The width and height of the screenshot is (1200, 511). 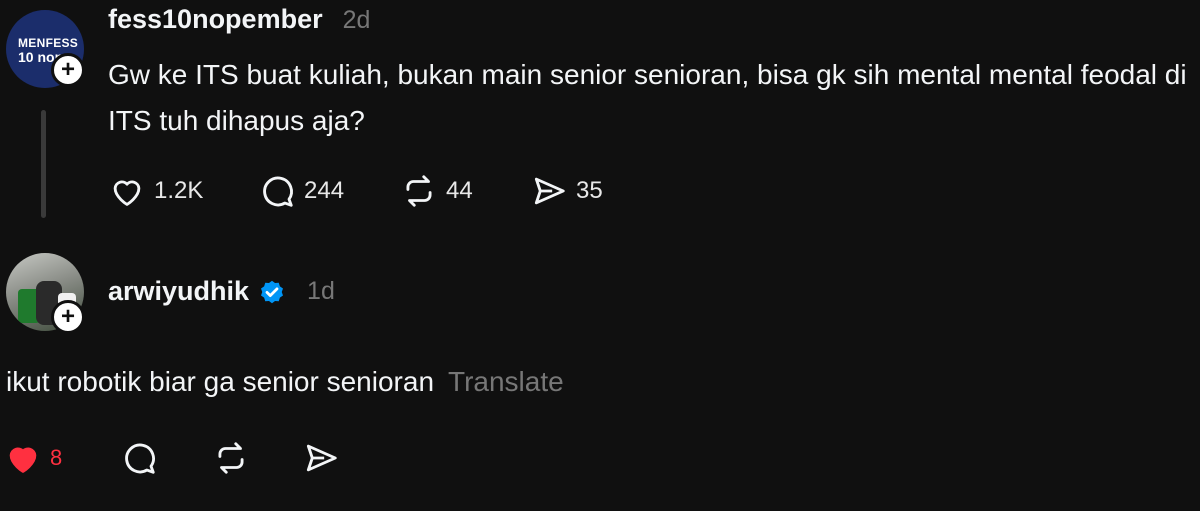 I want to click on heart-filled-icon, so click(x=23, y=460).